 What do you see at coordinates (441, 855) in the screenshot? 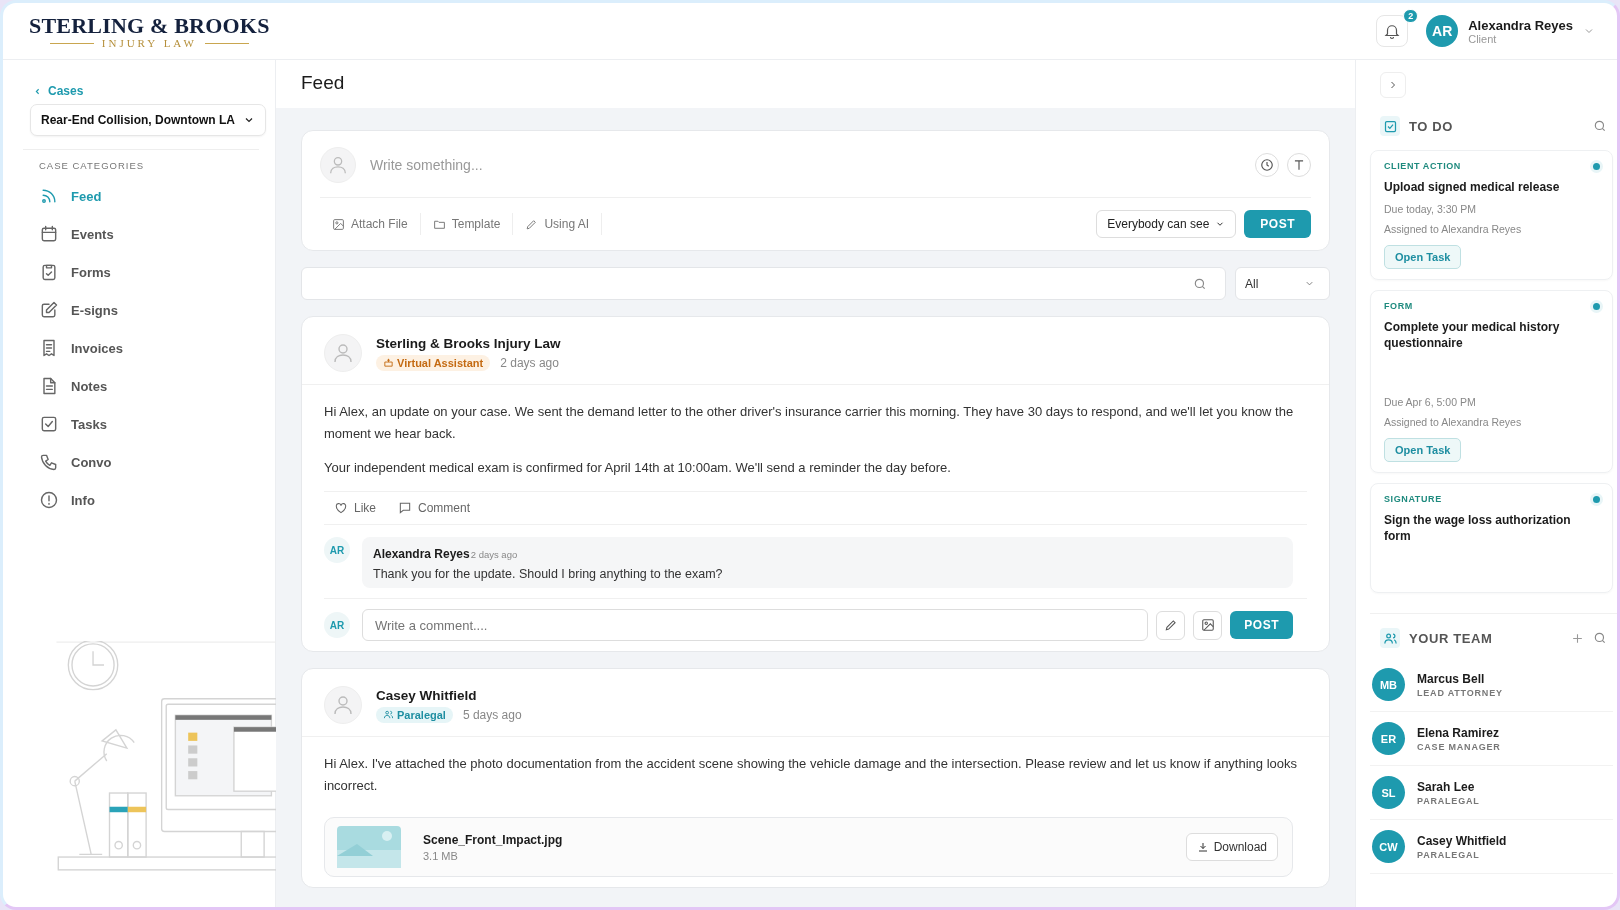
I see `file-size: 3.1 MB` at bounding box center [441, 855].